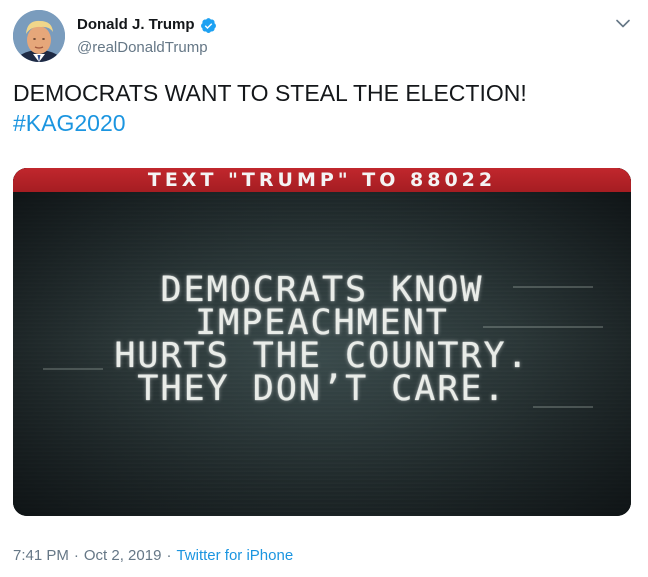 This screenshot has height=577, width=648. What do you see at coordinates (323, 123) in the screenshot?
I see `hashtag-link: #KAG2020` at bounding box center [323, 123].